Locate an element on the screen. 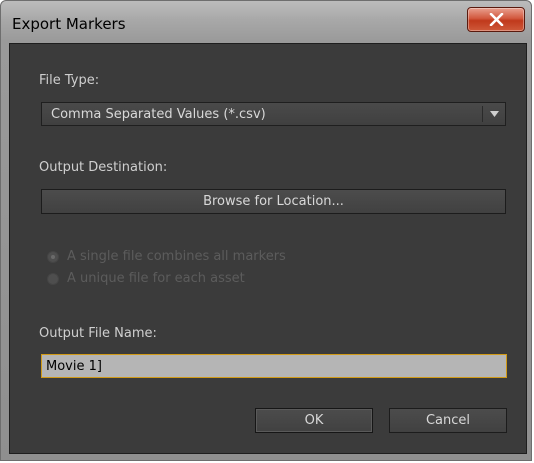  output-file-name-label: Output File Name: is located at coordinates (98, 333).